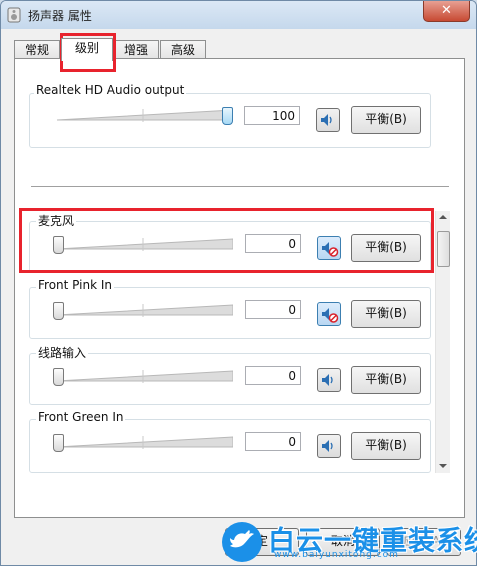 Image resolution: width=477 pixels, height=566 pixels. I want to click on inputs-scrollbar, so click(442, 342).